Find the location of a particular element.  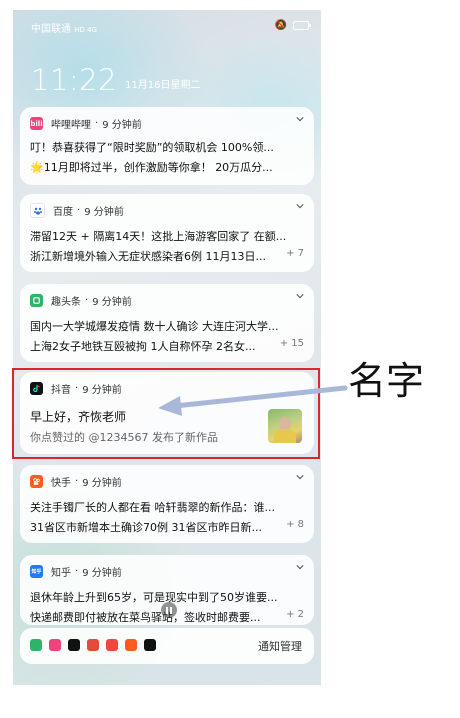

app-name: 知乎 is located at coordinates (61, 573).